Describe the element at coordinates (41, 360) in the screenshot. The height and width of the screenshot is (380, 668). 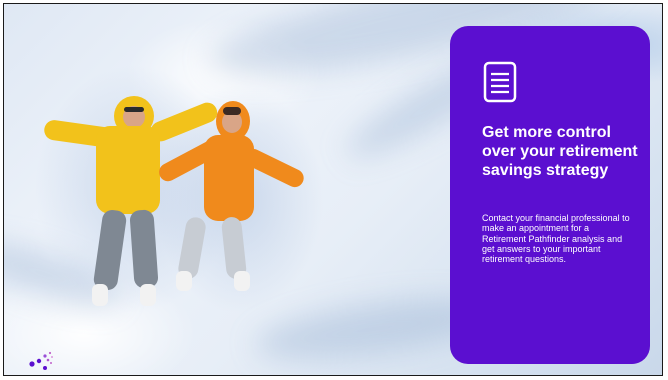
I see `dots-logo-icon` at that location.